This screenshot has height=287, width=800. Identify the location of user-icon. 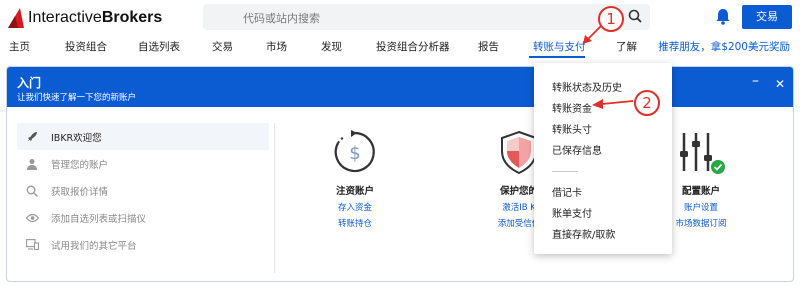
(32, 164).